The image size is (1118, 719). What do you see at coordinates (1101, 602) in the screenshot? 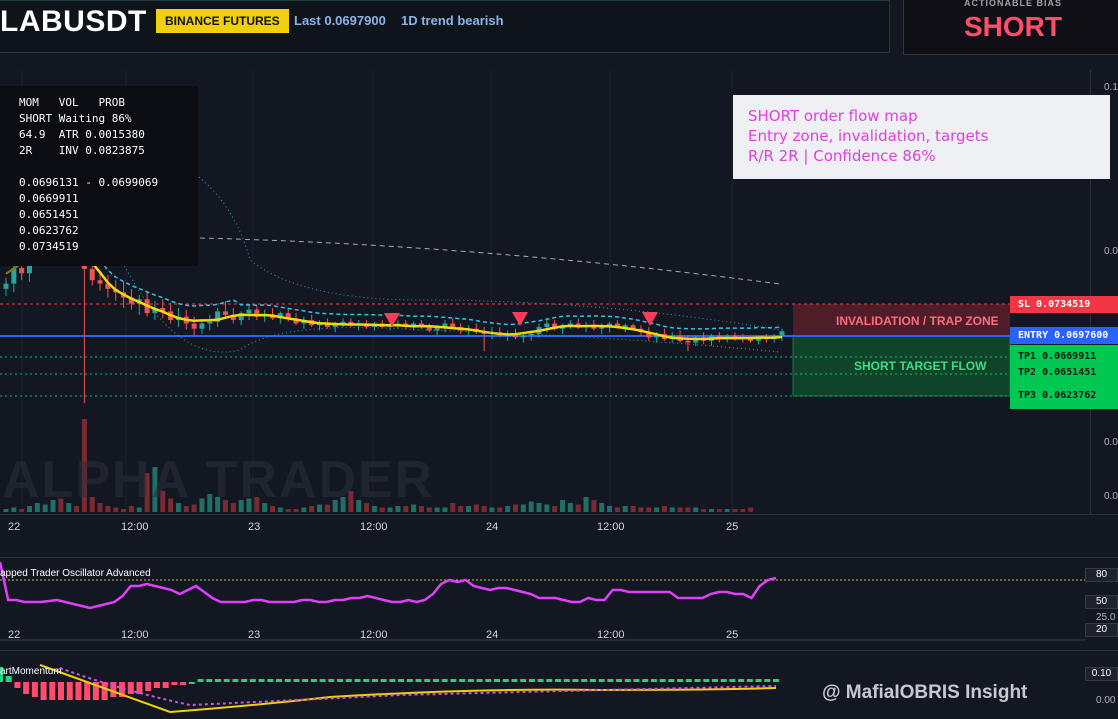
I see `osc-level-50: 50` at bounding box center [1101, 602].